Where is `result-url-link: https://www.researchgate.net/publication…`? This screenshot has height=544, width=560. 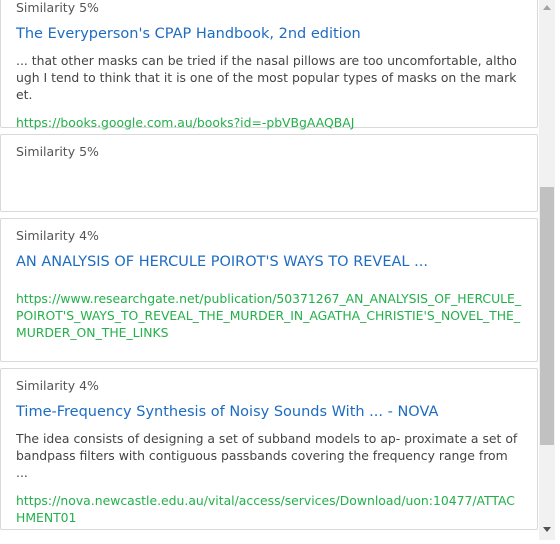 result-url-link: https://www.researchgate.net/publication… is located at coordinates (269, 315).